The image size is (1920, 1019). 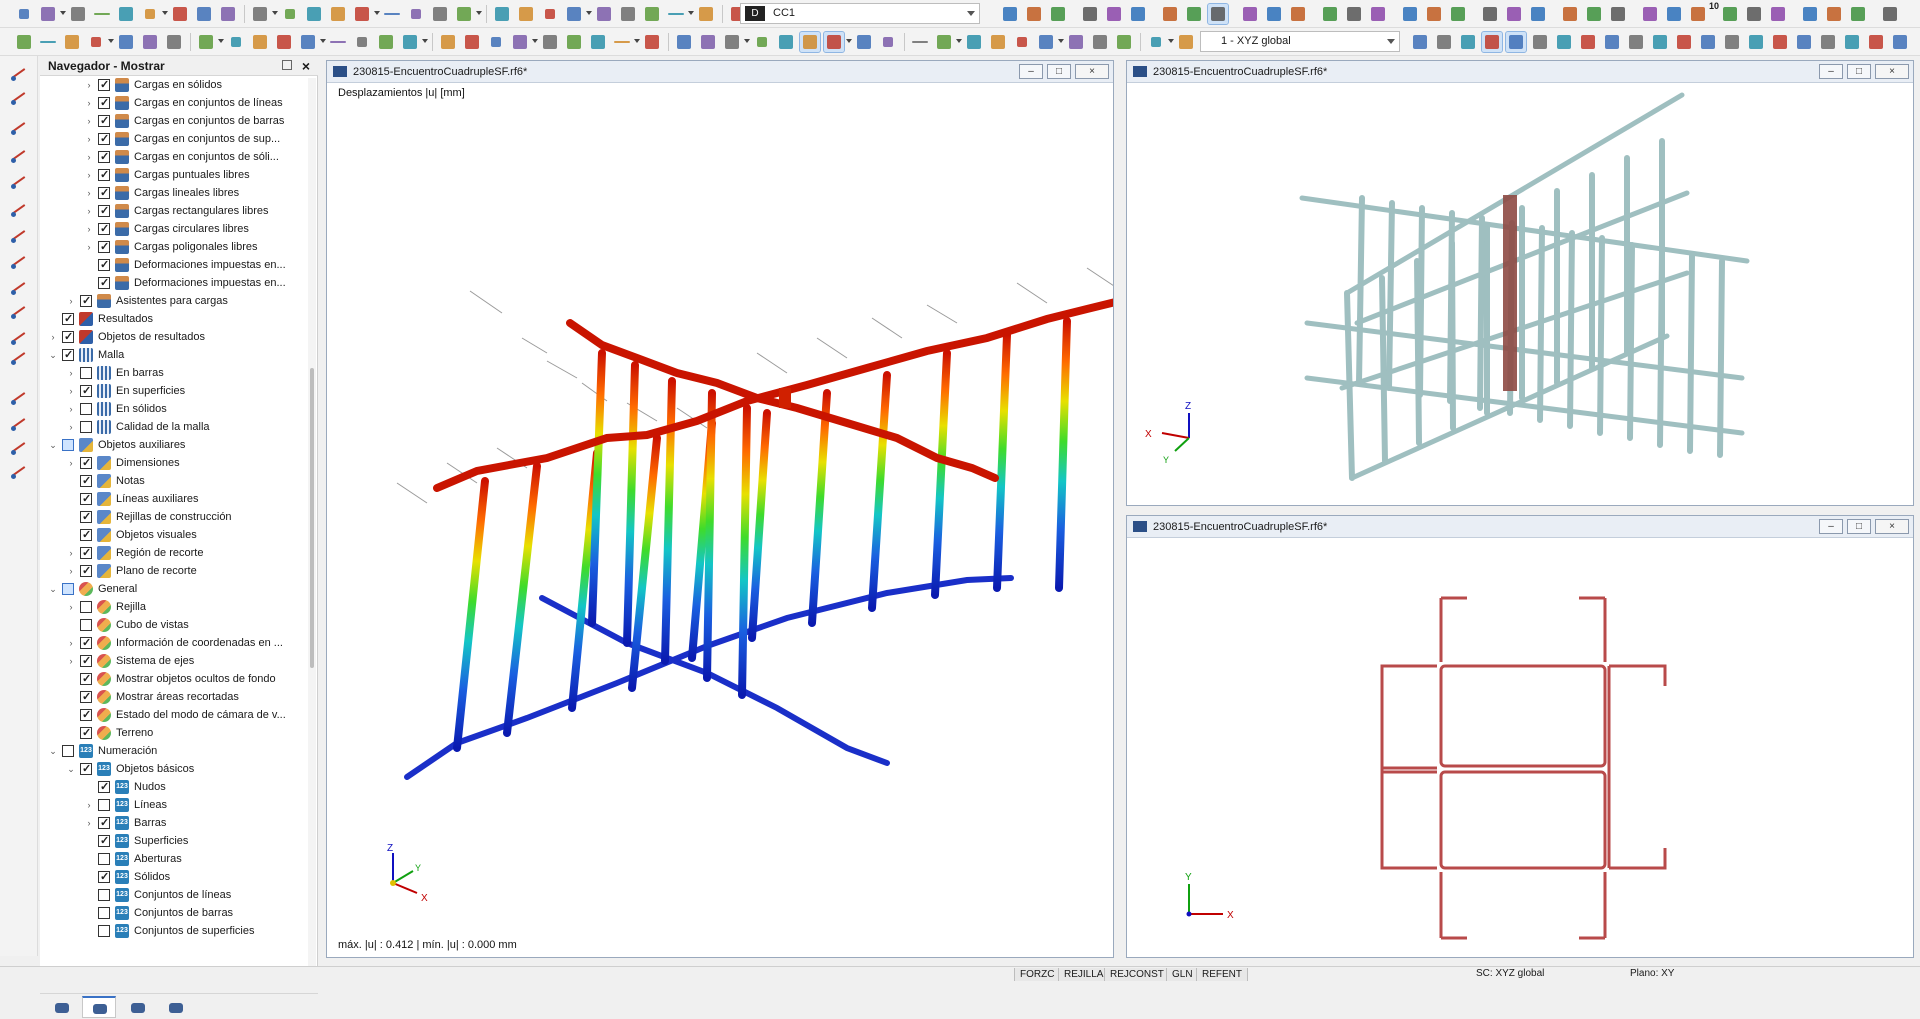 I want to click on tree-item: 123 Conjuntos de líneas, so click(x=173, y=895).